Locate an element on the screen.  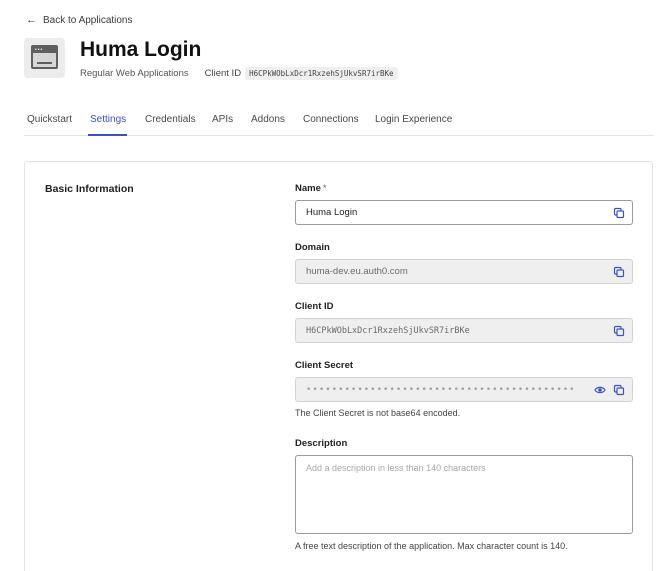
back-to-applications-link: ← Back to Applications is located at coordinates (79, 20).